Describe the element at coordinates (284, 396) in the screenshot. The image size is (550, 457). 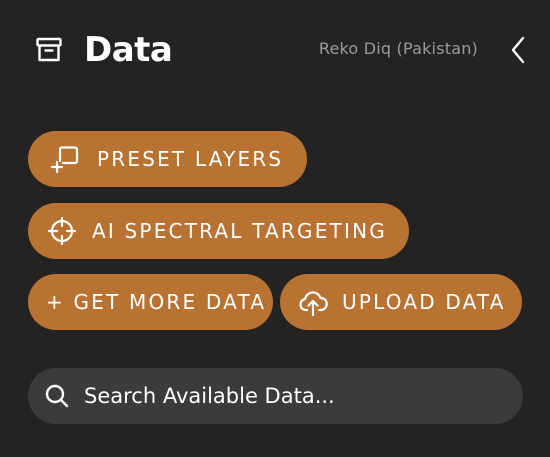
I see `search-input` at that location.